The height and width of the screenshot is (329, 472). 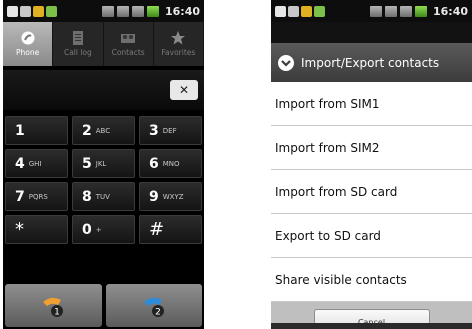 I want to click on key-letters: GHI, so click(x=35, y=163).